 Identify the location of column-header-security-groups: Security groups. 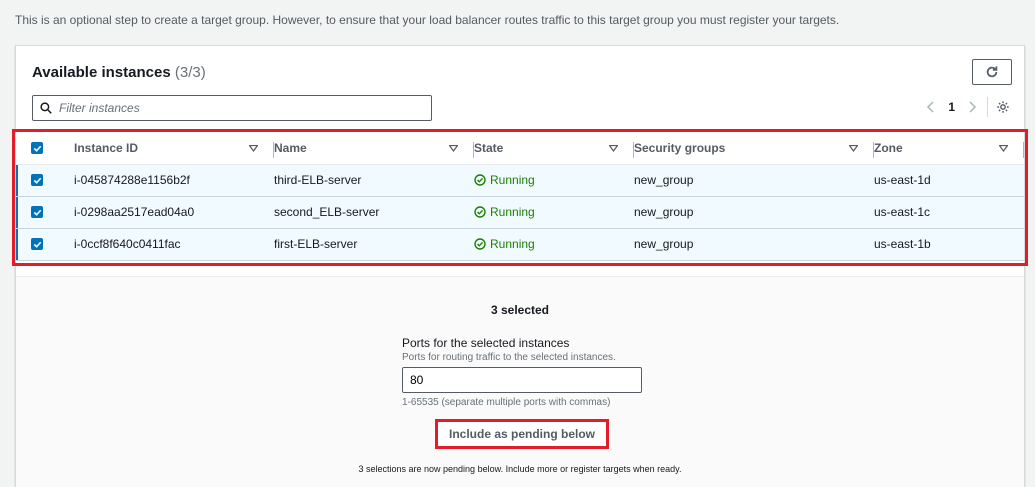
(754, 149).